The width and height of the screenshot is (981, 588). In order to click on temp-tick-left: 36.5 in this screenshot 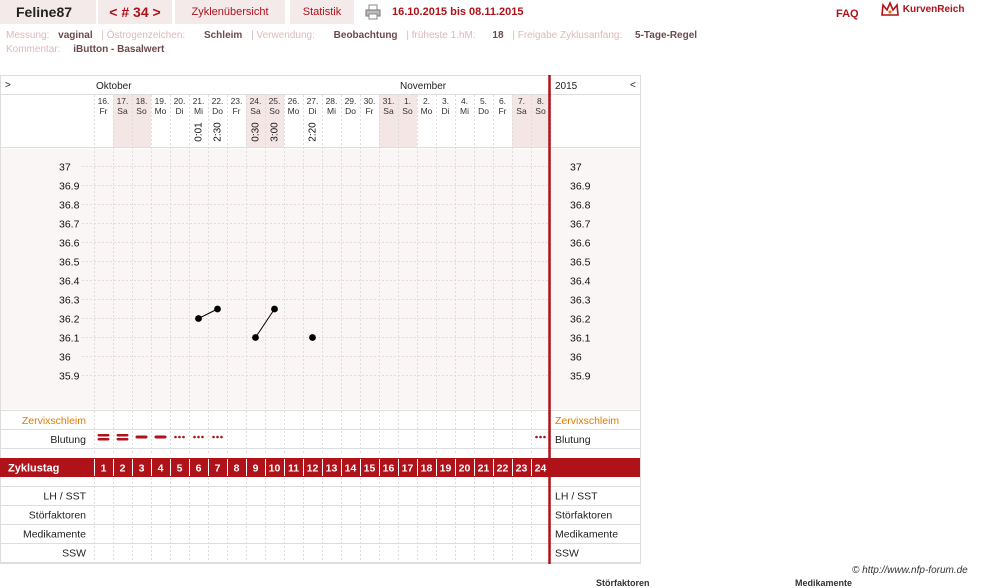, I will do `click(69, 263)`.